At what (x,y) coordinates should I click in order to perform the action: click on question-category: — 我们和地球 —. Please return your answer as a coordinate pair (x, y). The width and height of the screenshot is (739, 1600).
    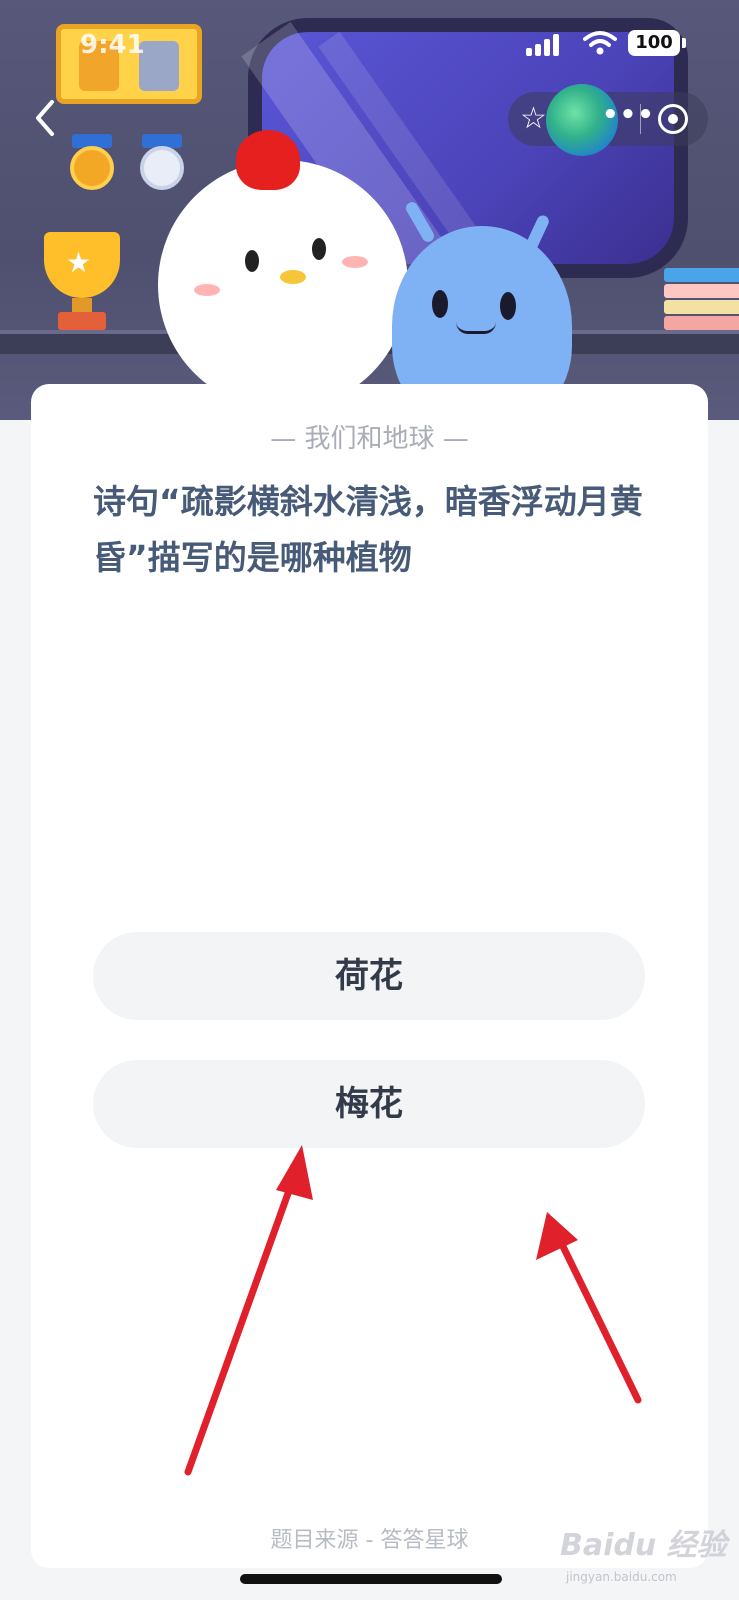
    Looking at the image, I should click on (369, 439).